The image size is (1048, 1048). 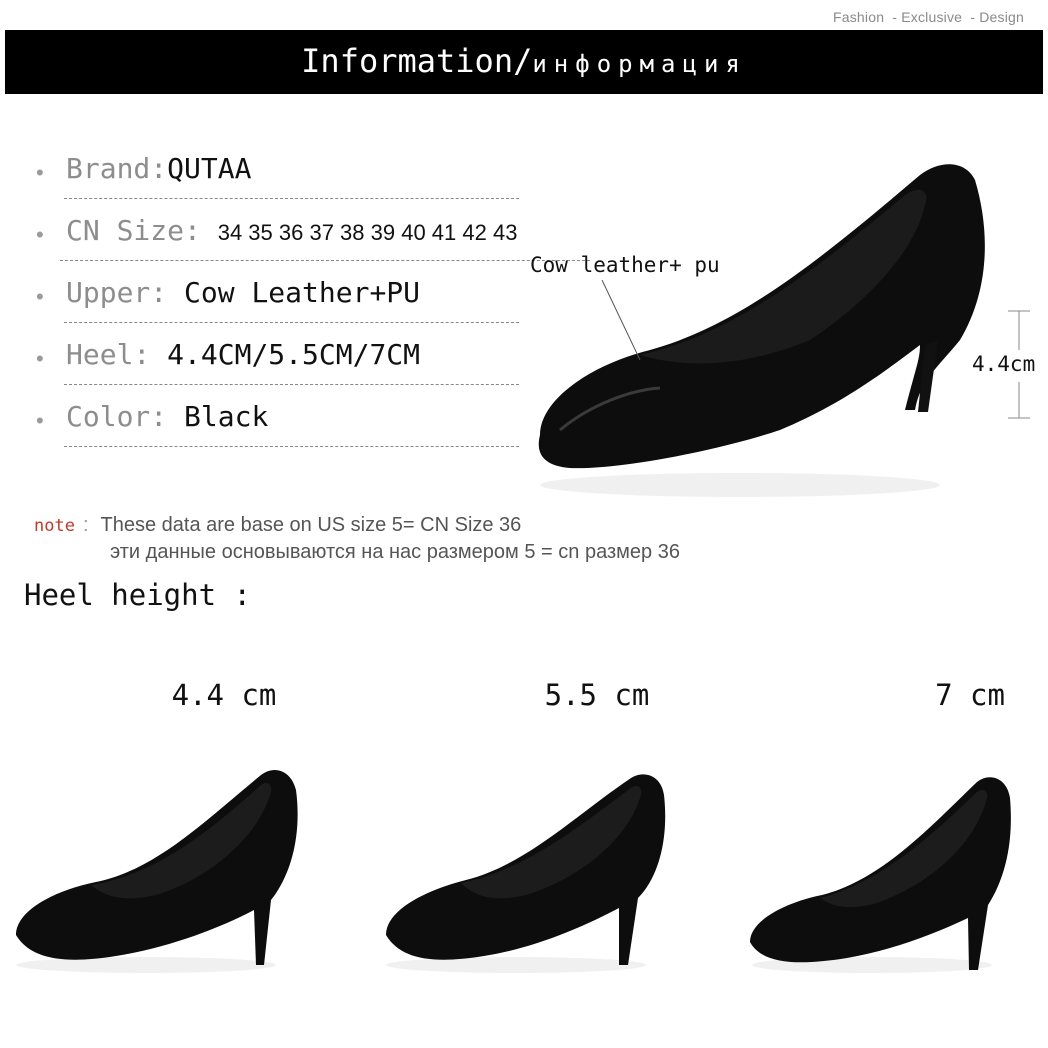 I want to click on spec-upper: • Upper: Cow Leather+PU, so click(x=316, y=295).